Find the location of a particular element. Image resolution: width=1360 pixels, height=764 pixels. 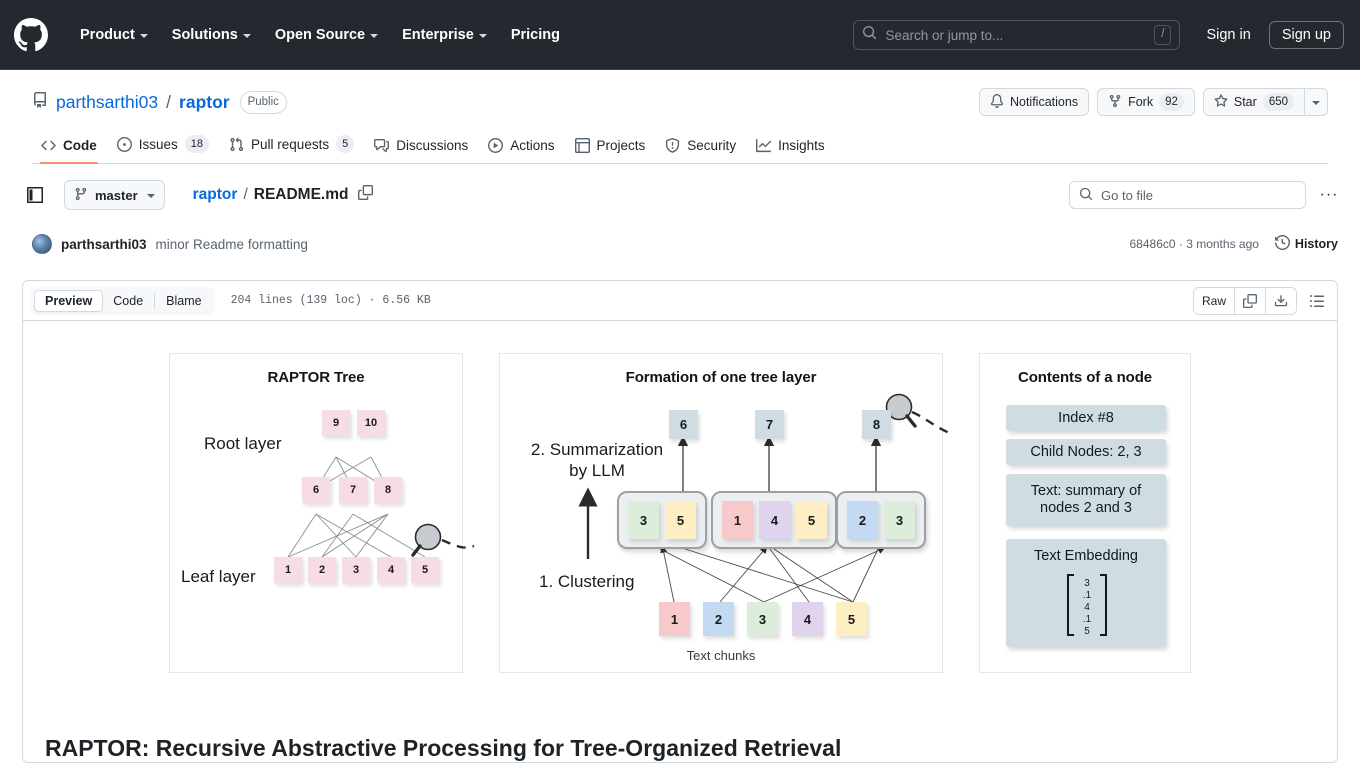

tab-insights: Insights is located at coordinates (790, 148).